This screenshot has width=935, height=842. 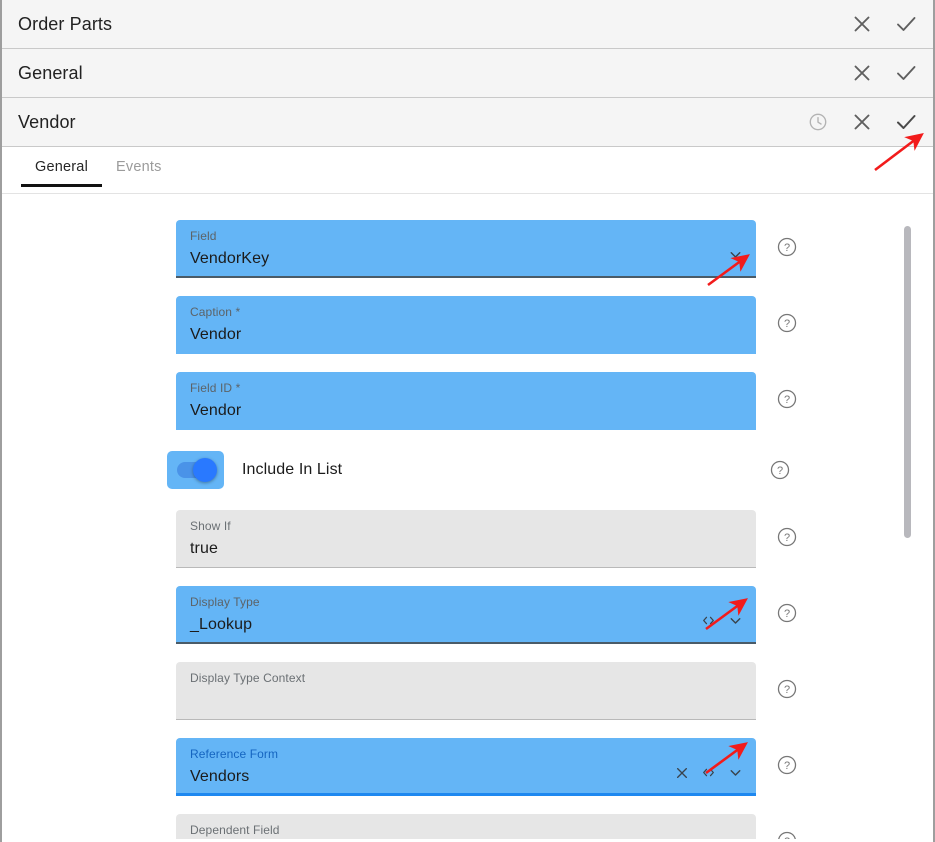 I want to click on field-value: Vendors, so click(x=220, y=776).